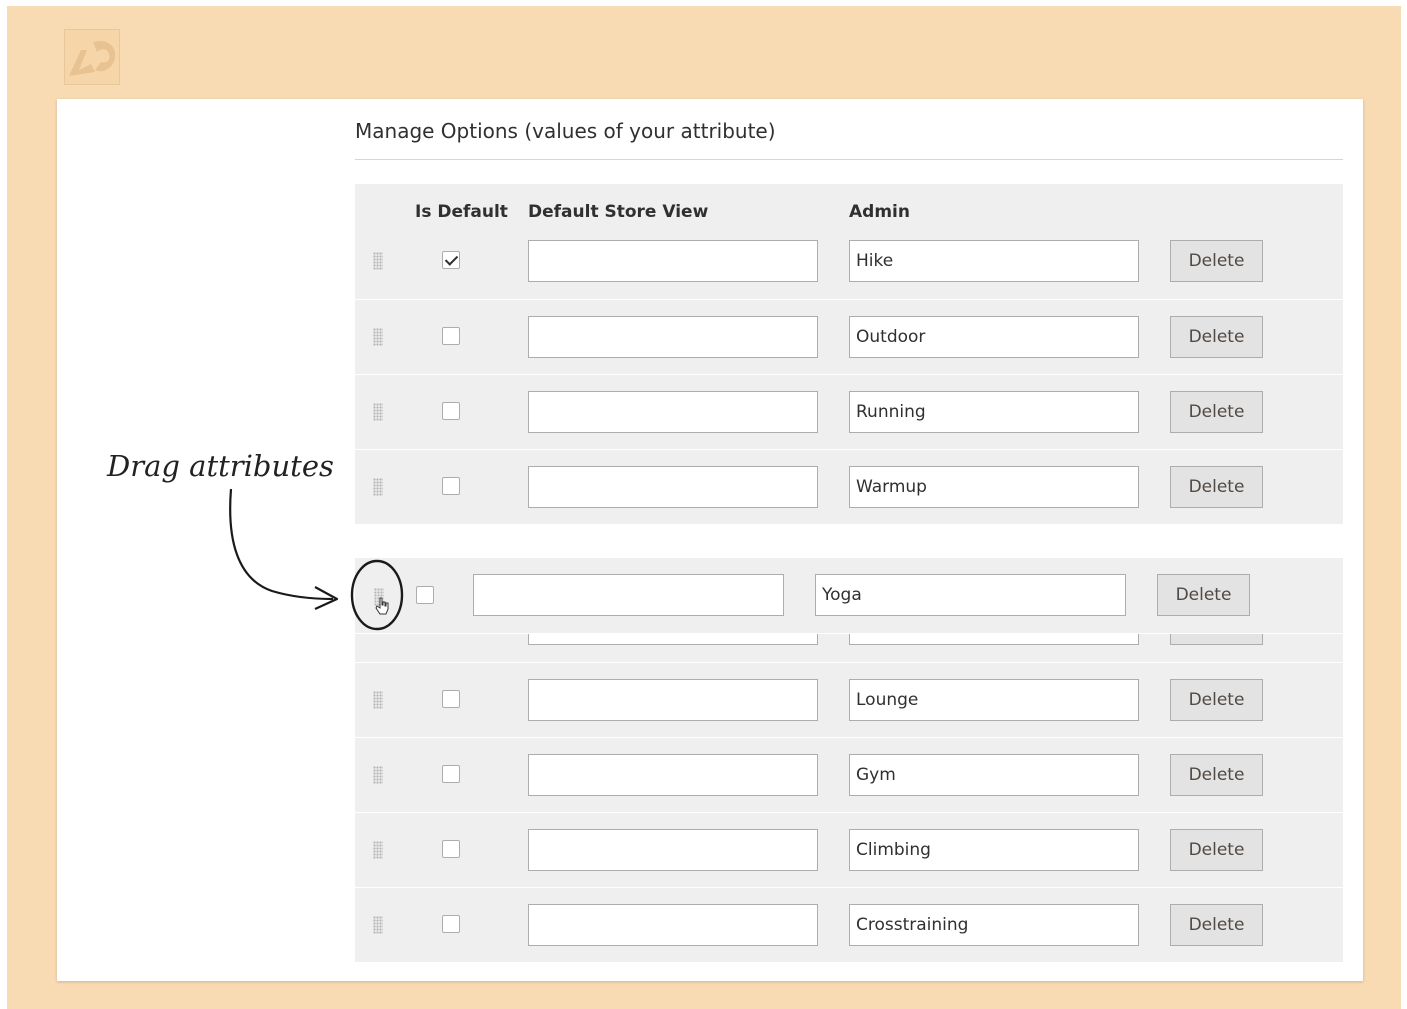 The width and height of the screenshot is (1407, 1009). Describe the element at coordinates (994, 850) in the screenshot. I see `admin-input: Climbing` at that location.